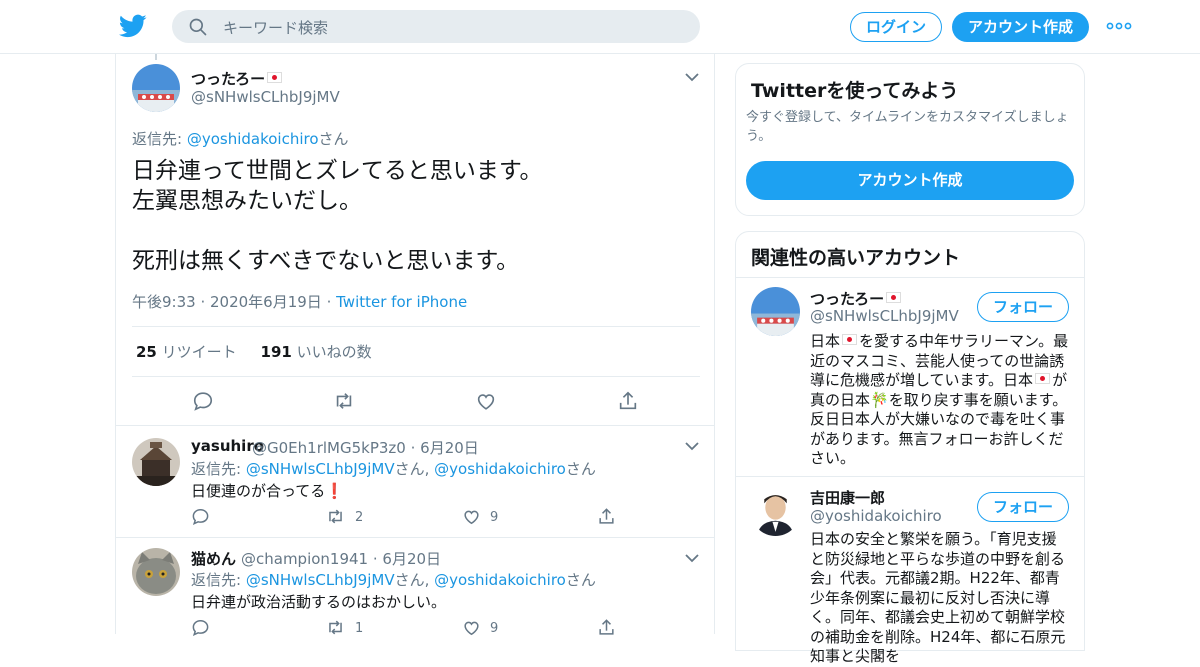  Describe the element at coordinates (876, 516) in the screenshot. I see `account-handle: @yoshidakoichiro` at that location.